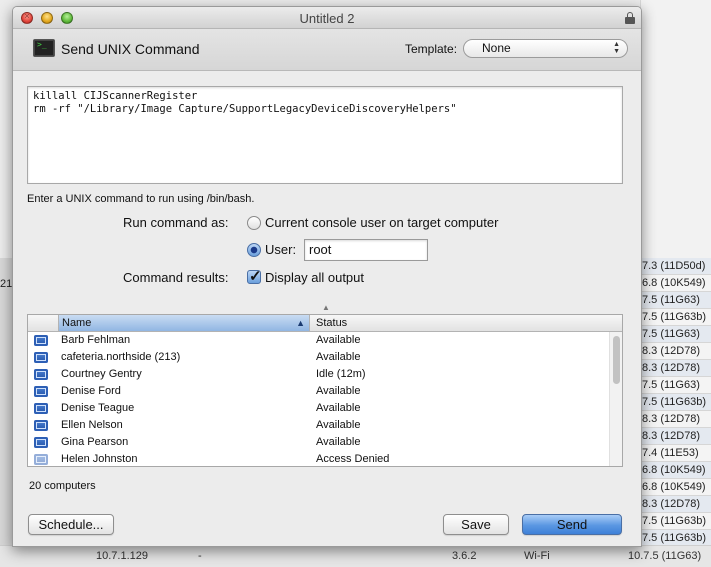  What do you see at coordinates (62, 486) in the screenshot?
I see `computer-count: 20 computers` at bounding box center [62, 486].